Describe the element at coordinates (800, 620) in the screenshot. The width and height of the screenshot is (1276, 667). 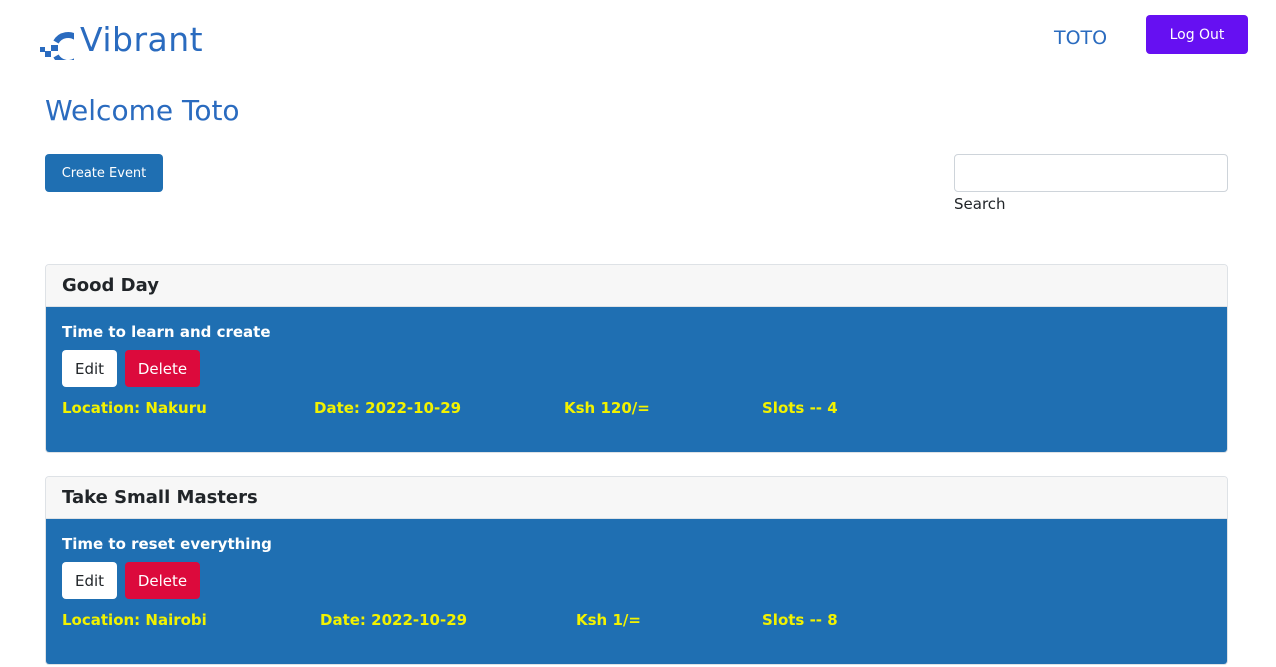
I see `event-slots: Slots -- 8` at that location.